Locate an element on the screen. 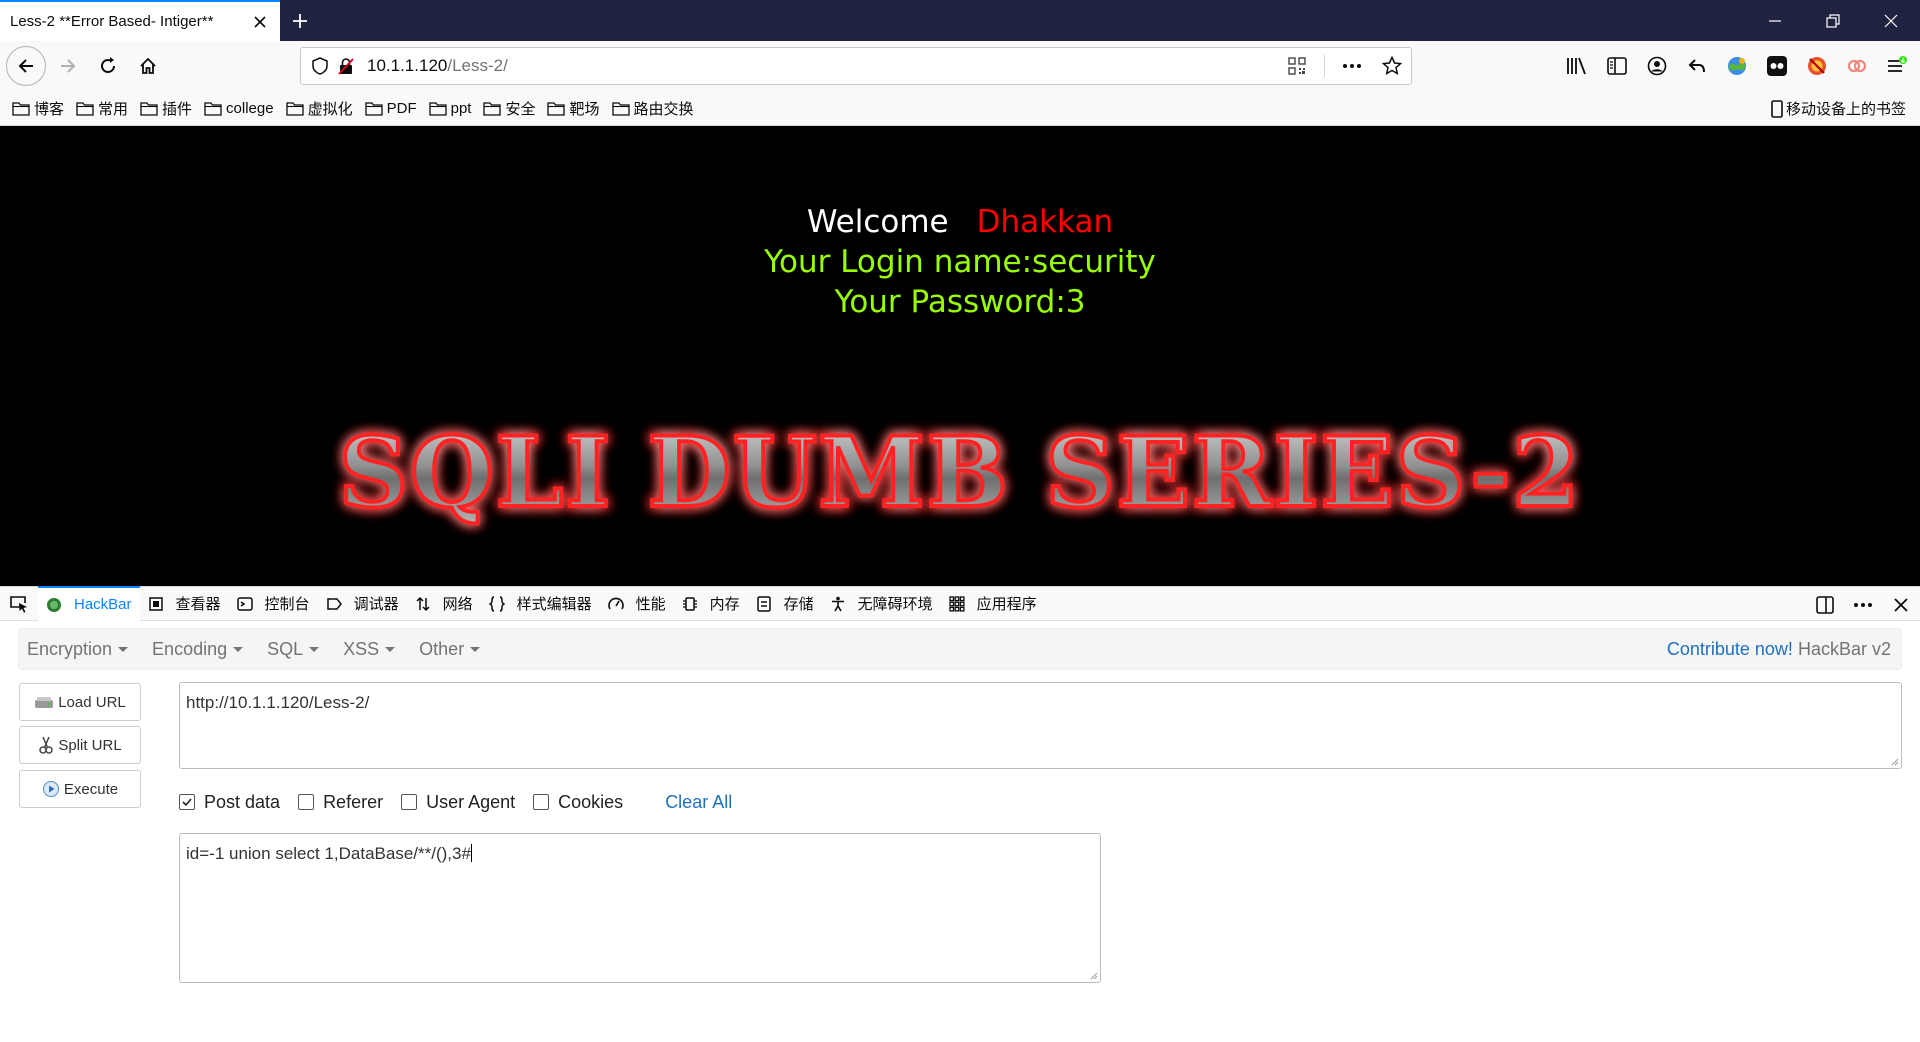 Image resolution: width=1920 pixels, height=1042 pixels. window-controls is located at coordinates (1833, 20).